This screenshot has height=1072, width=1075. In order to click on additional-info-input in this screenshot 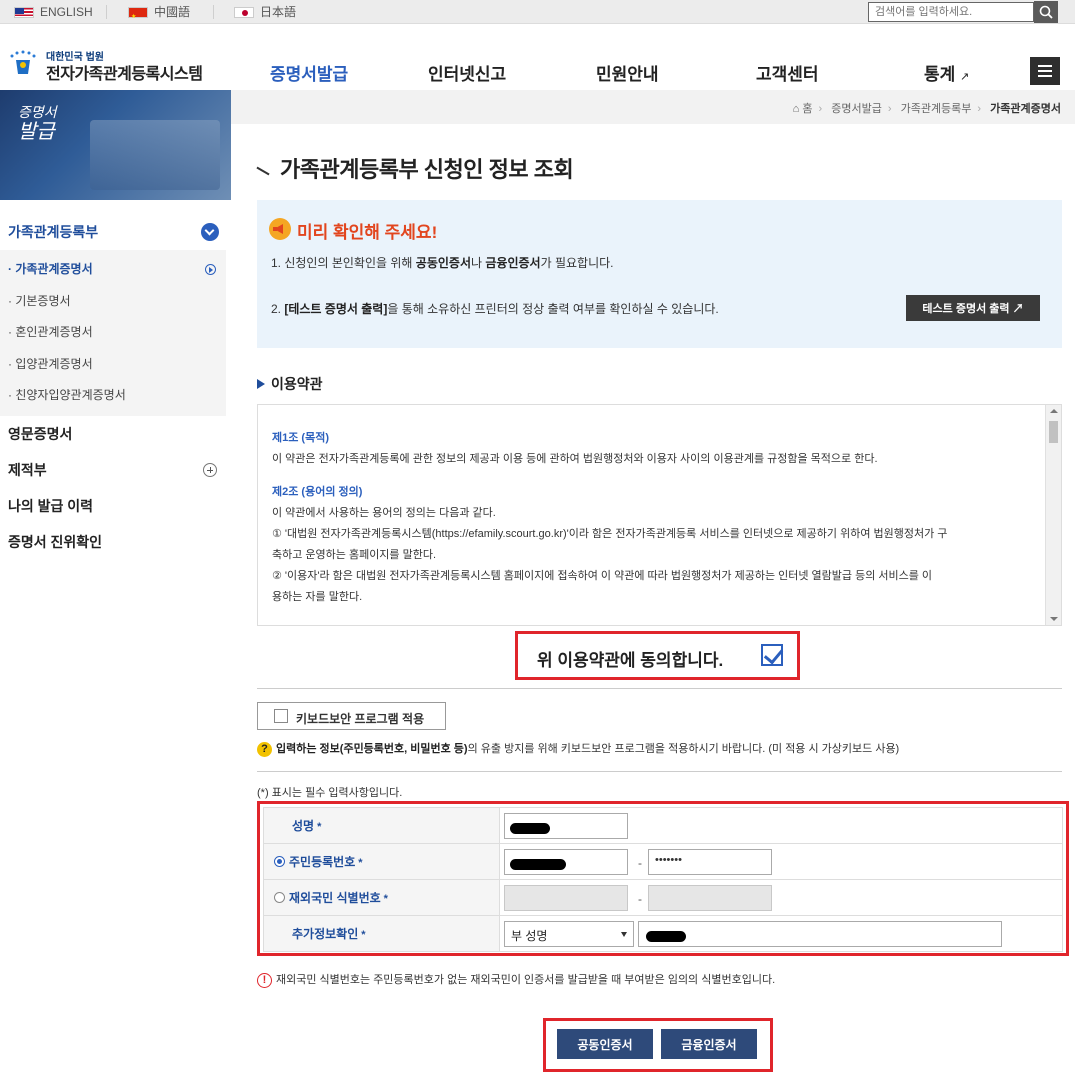, I will do `click(820, 934)`.